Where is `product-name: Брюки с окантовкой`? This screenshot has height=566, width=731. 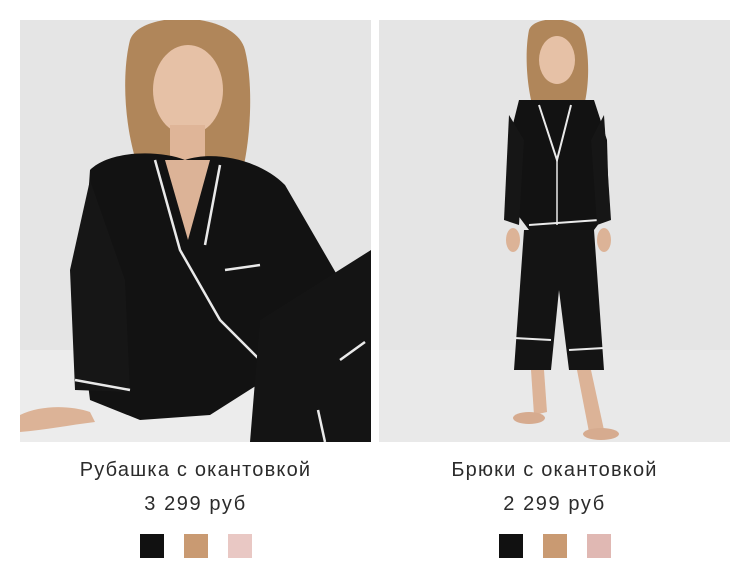
product-name: Брюки с окантовкой is located at coordinates (554, 470).